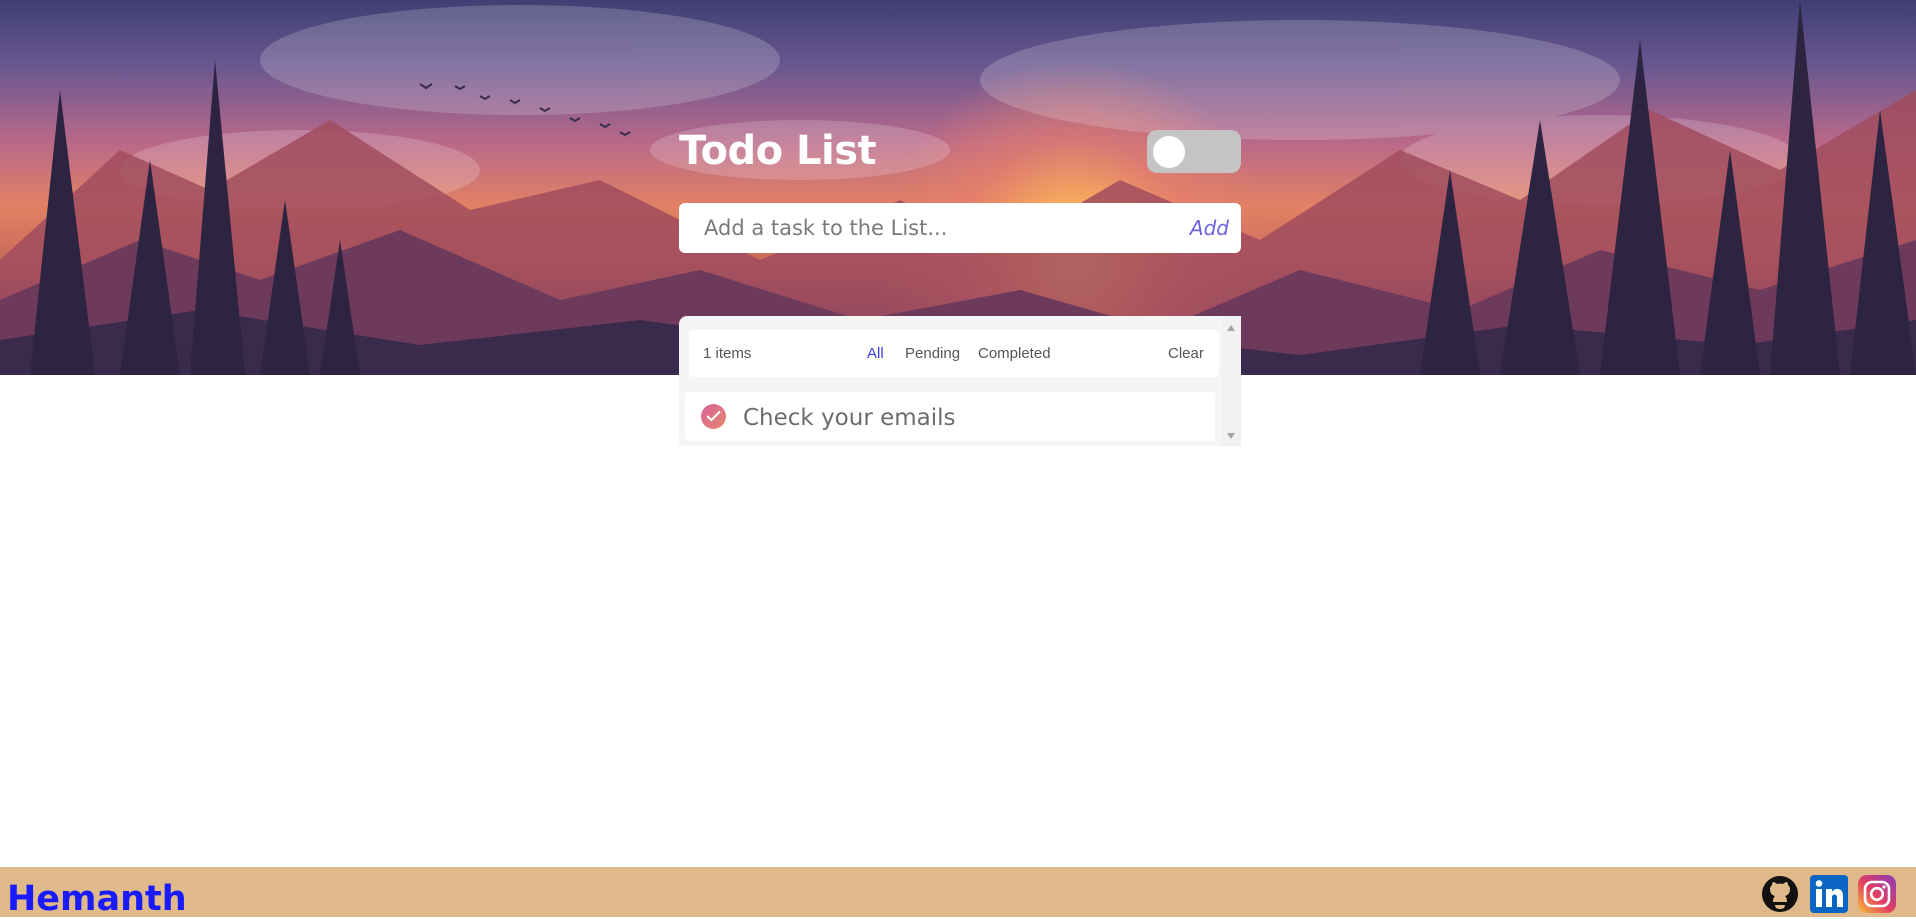 This screenshot has height=919, width=1916. Describe the element at coordinates (932, 353) in the screenshot. I see `filter-pending: Pending` at that location.